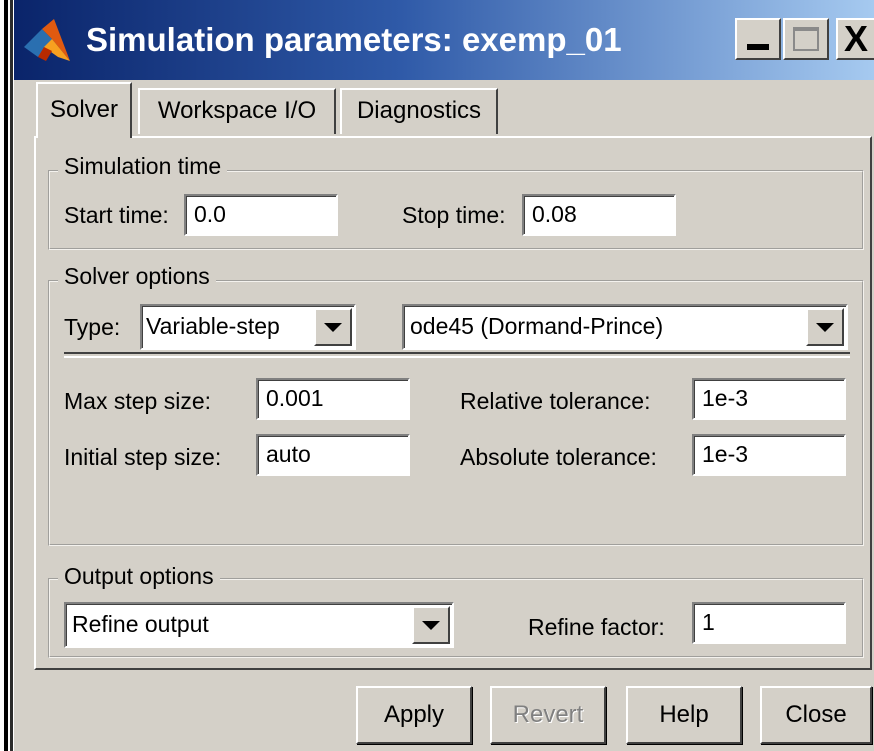 The image size is (874, 751). I want to click on absolute-tolerance-input: 1e-3, so click(769, 455).